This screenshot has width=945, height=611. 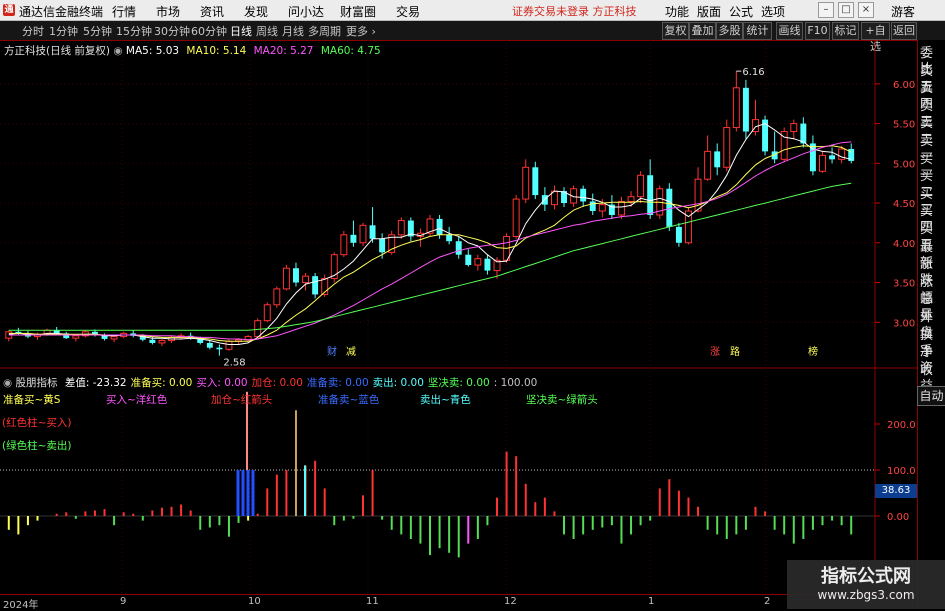 I want to click on period-monthly: 月线, so click(x=293, y=31).